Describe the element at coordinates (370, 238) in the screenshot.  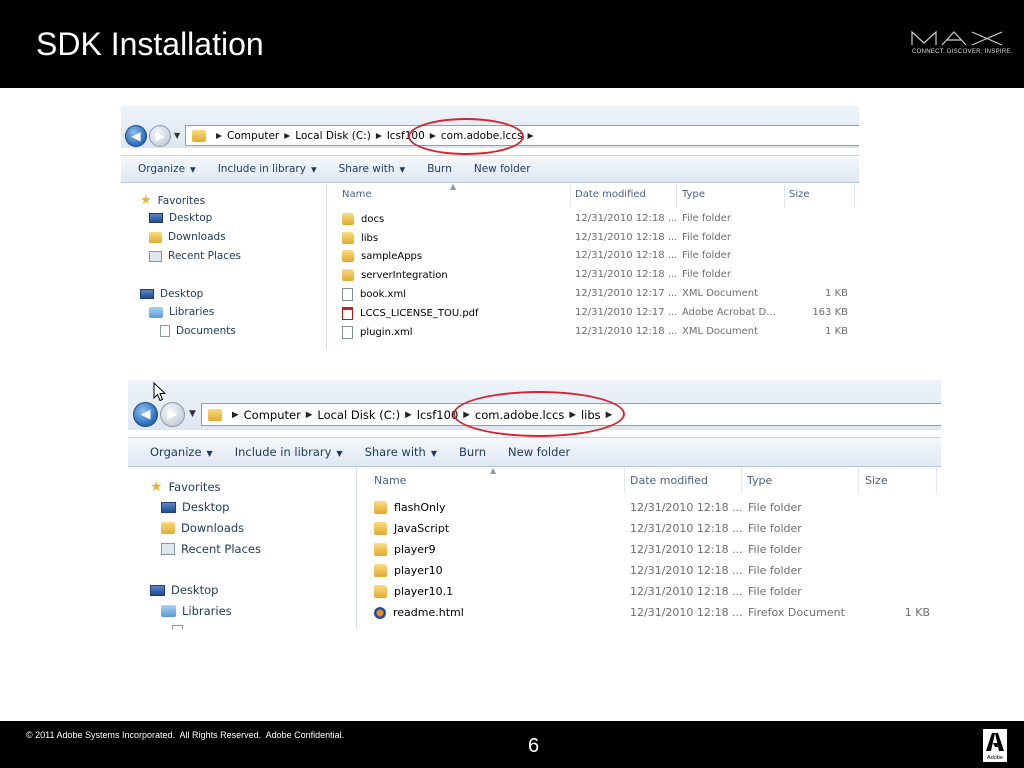
I see `file-name: libs` at that location.